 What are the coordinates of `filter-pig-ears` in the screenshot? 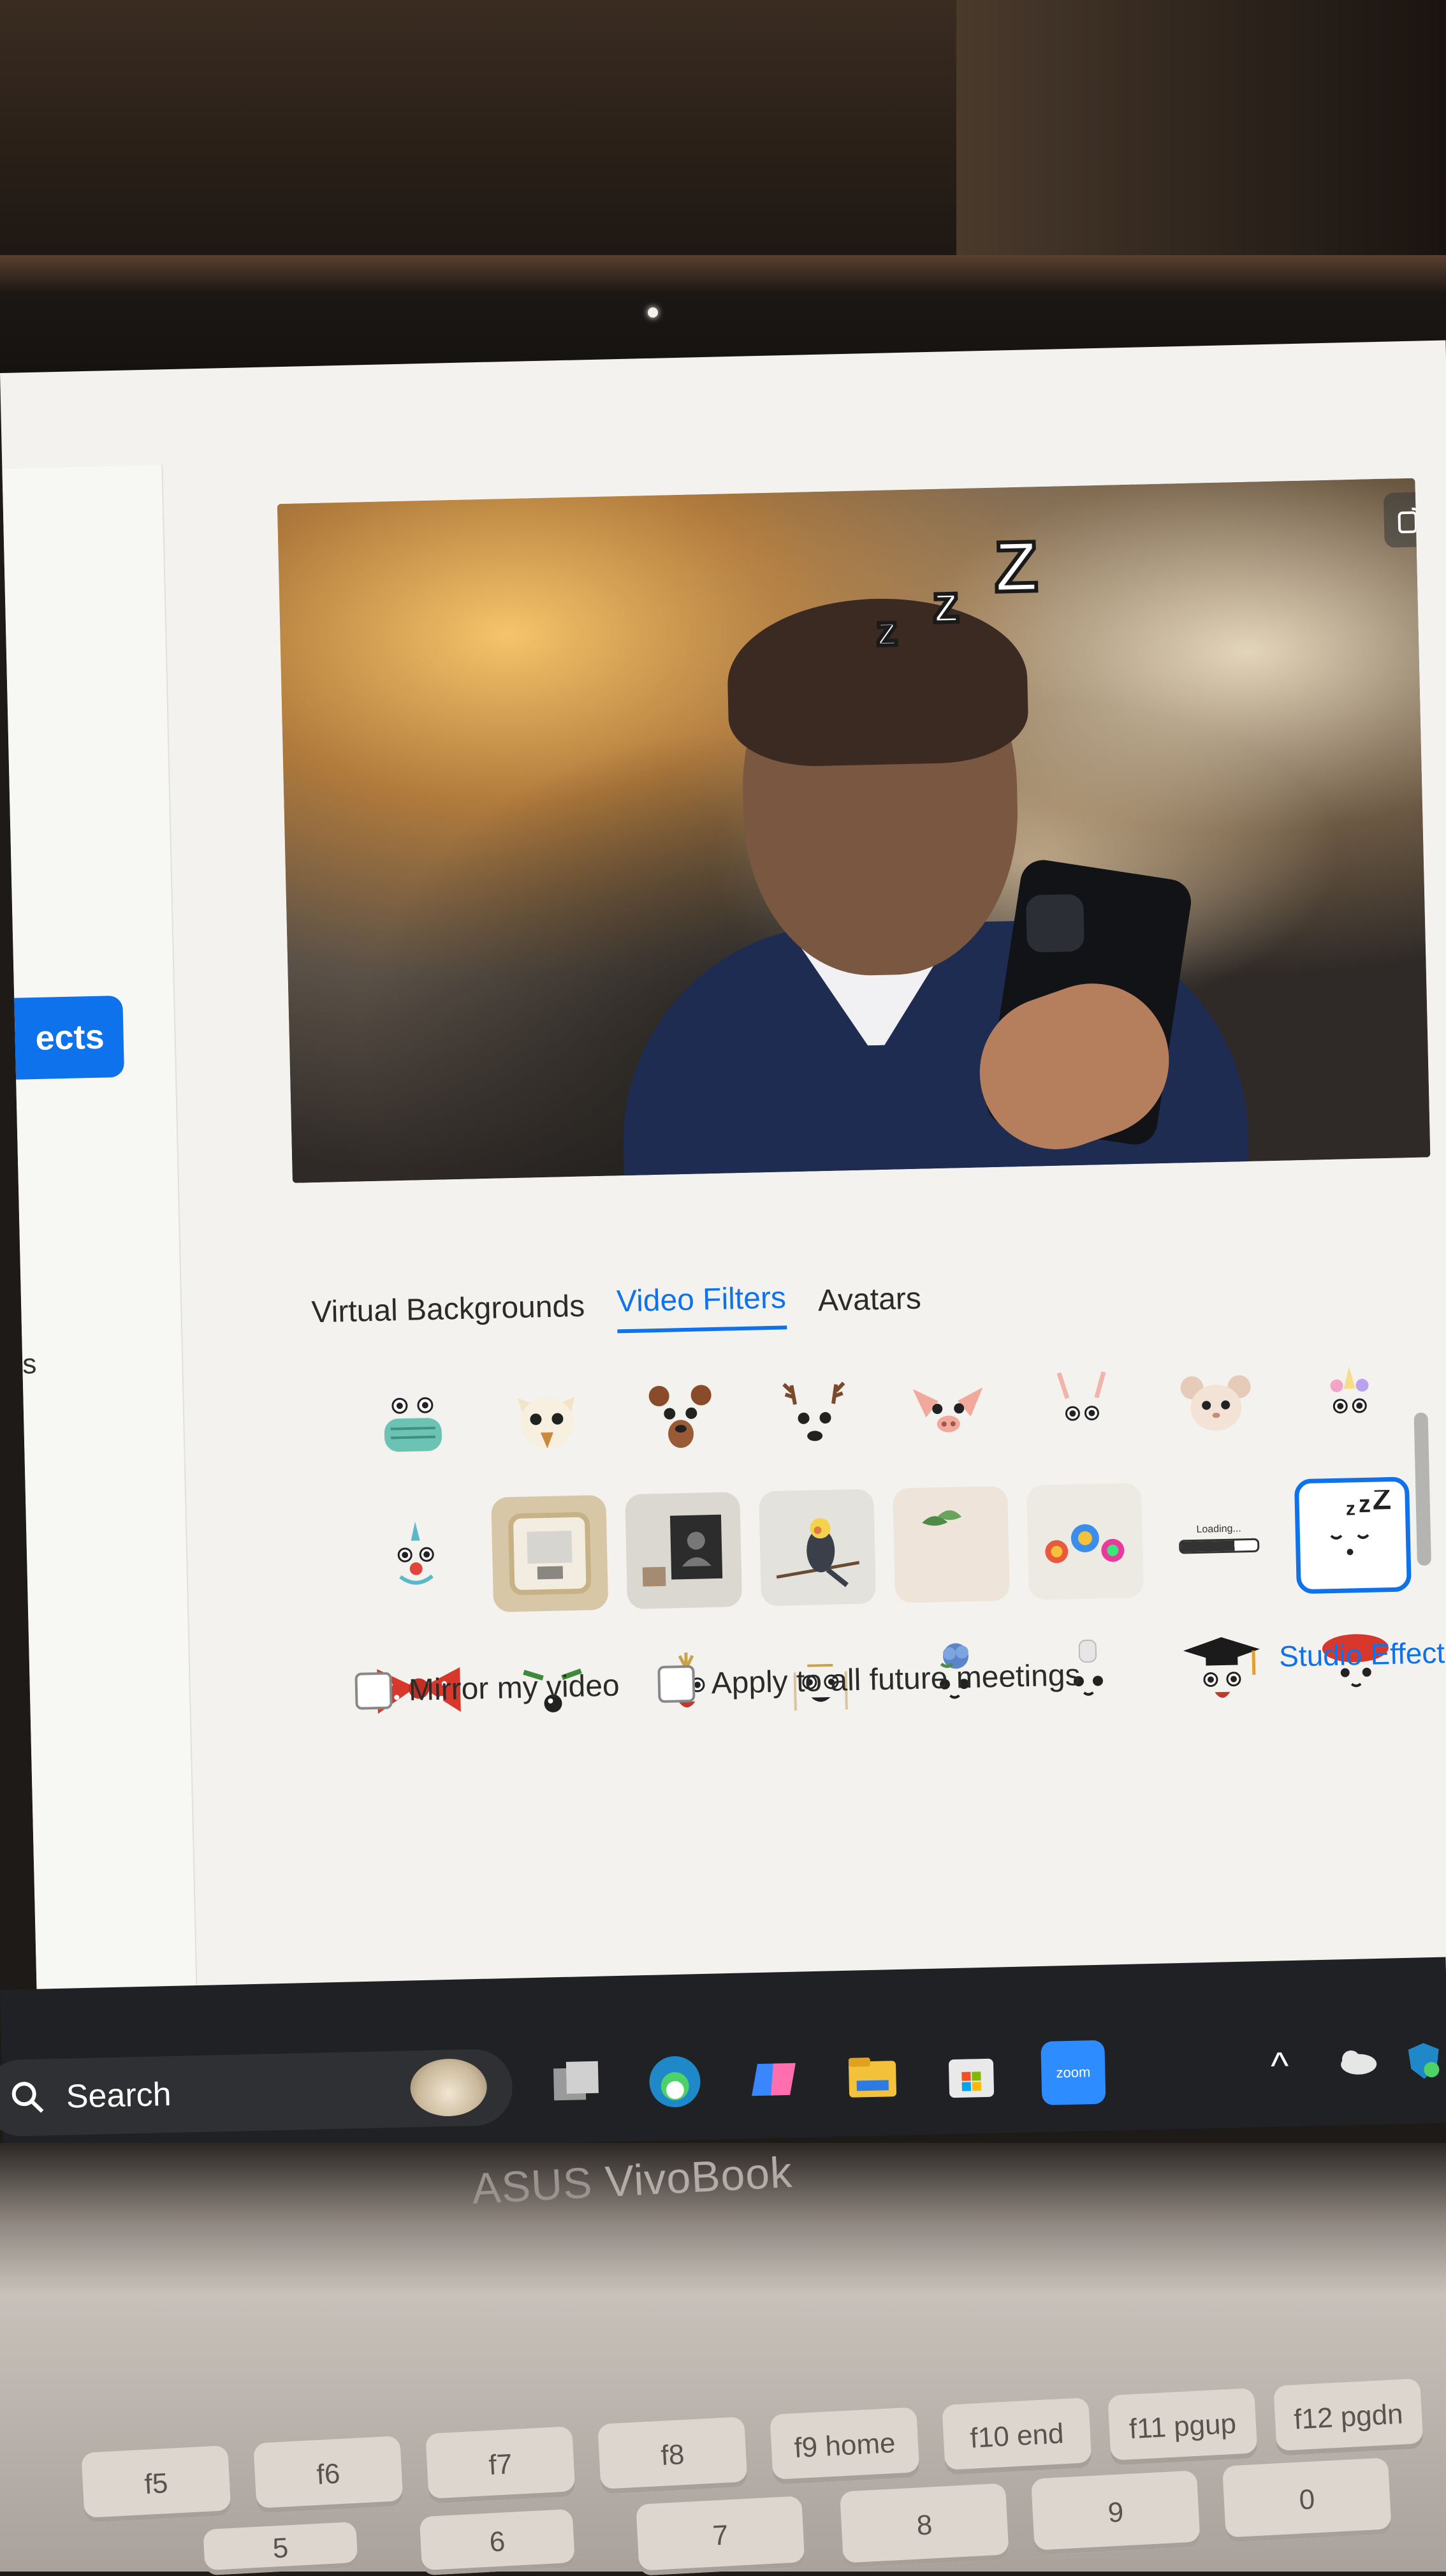 It's located at (948, 1410).